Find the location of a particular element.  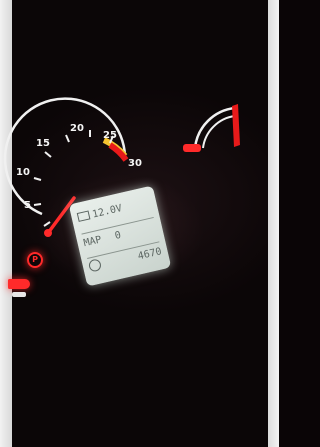

tick-label-30: 30 is located at coordinates (135, 163).